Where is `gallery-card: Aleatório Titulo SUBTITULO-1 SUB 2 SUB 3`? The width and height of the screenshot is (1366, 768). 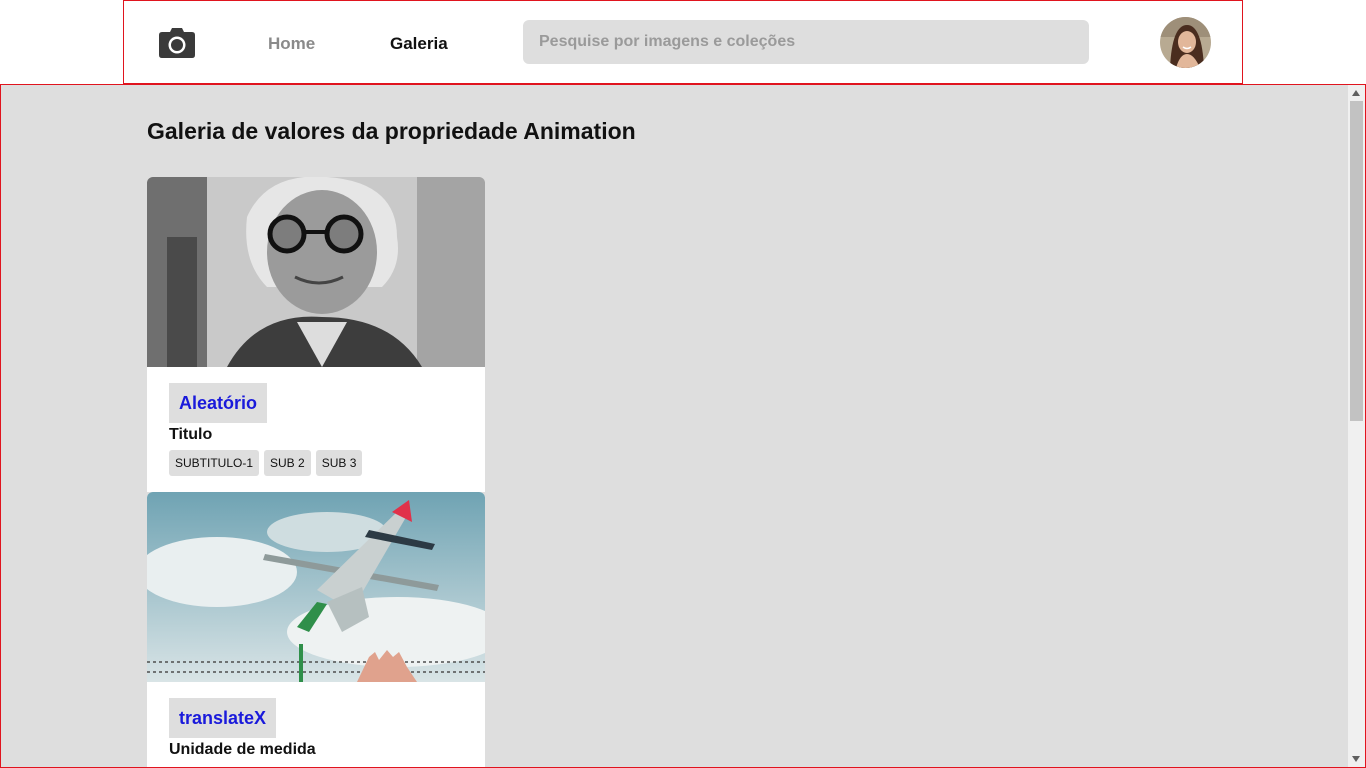 gallery-card: Aleatório Titulo SUBTITULO-1 SUB 2 SUB 3 is located at coordinates (316, 334).